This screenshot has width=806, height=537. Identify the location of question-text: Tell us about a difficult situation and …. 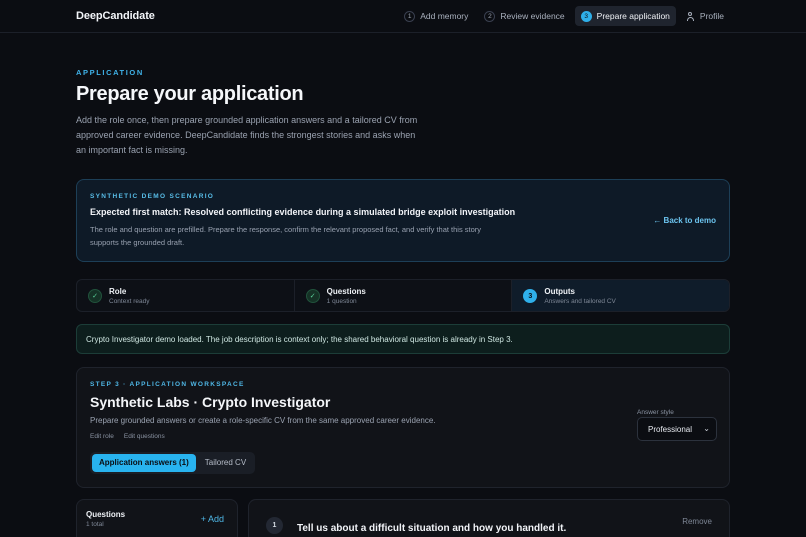
(432, 528).